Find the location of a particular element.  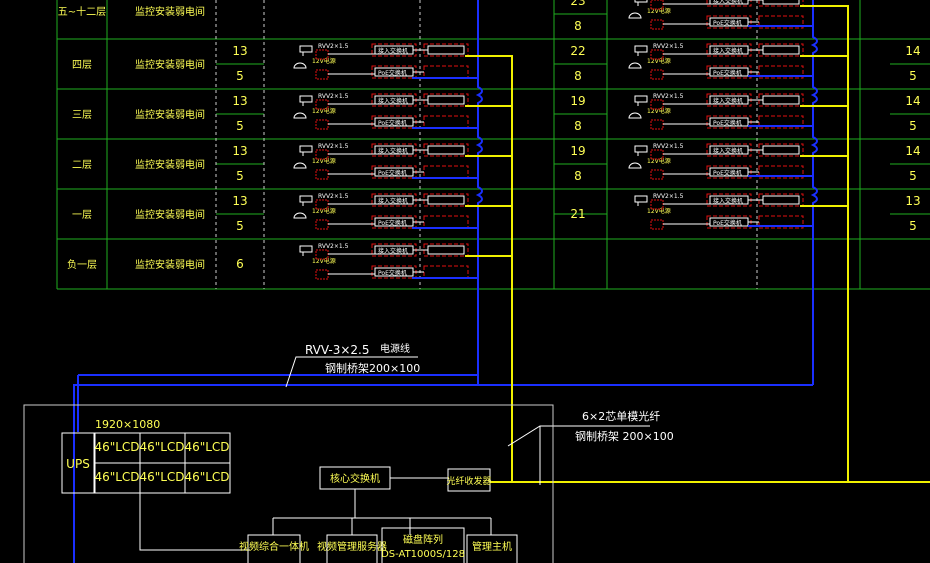

cable-note-label: 电源线 is located at coordinates (395, 348).